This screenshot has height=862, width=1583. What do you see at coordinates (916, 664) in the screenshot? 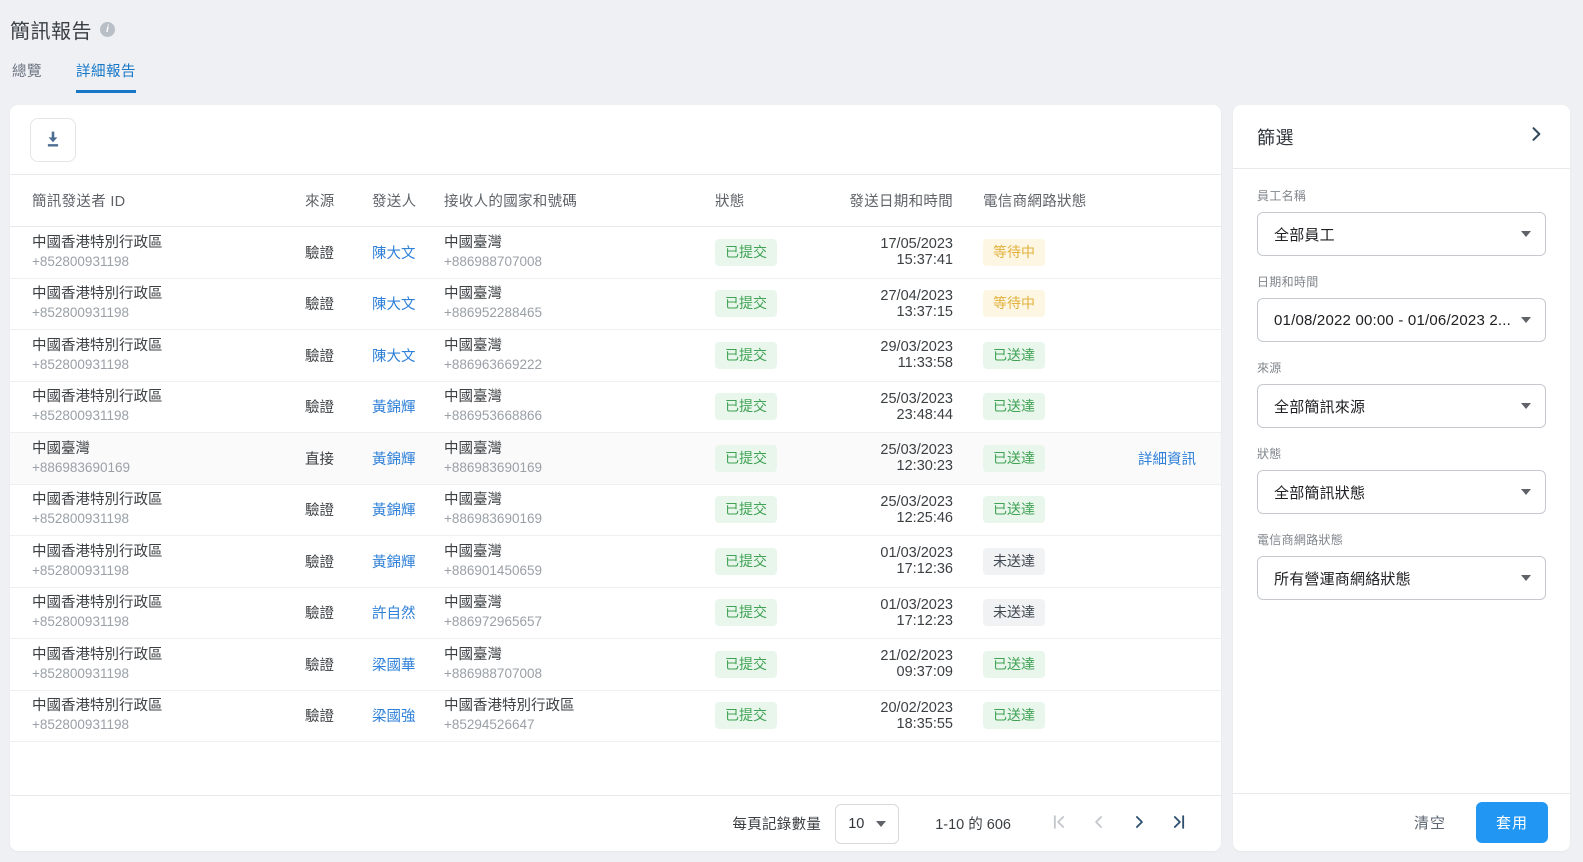
I see `datetime-cell: 21/02/2023 09:37:09` at bounding box center [916, 664].